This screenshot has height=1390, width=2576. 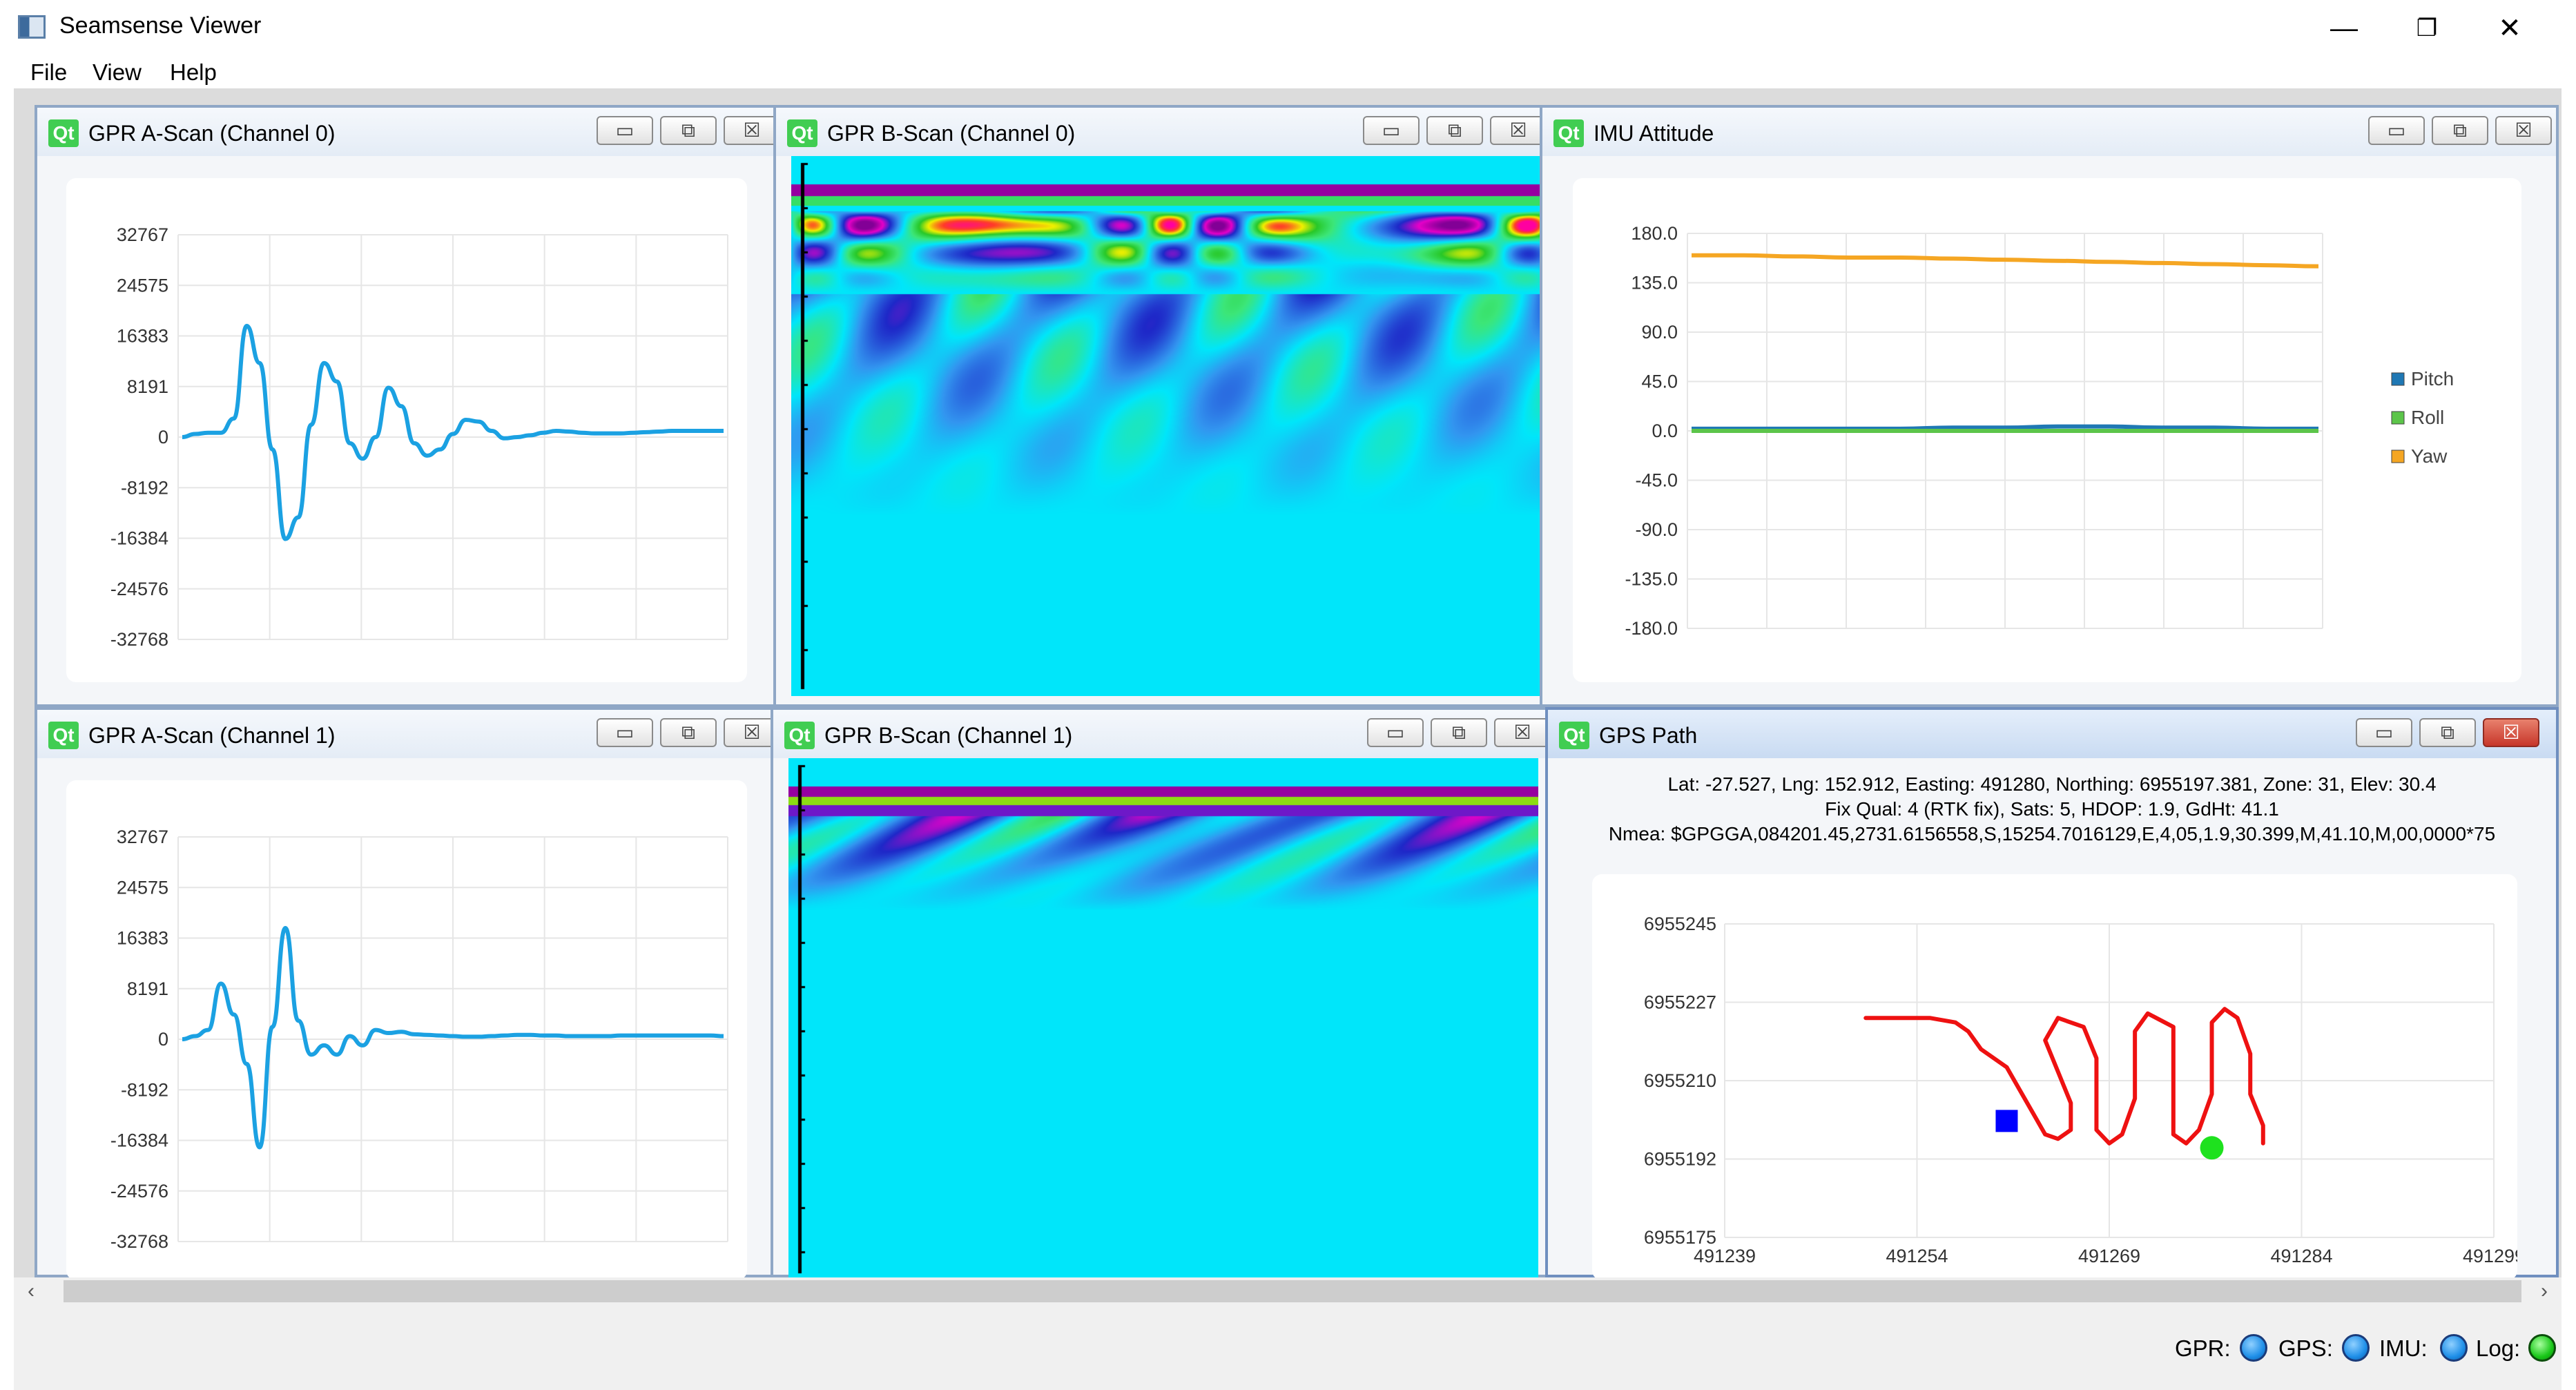 What do you see at coordinates (2430, 456) in the screenshot?
I see `legend-label: Yaw` at bounding box center [2430, 456].